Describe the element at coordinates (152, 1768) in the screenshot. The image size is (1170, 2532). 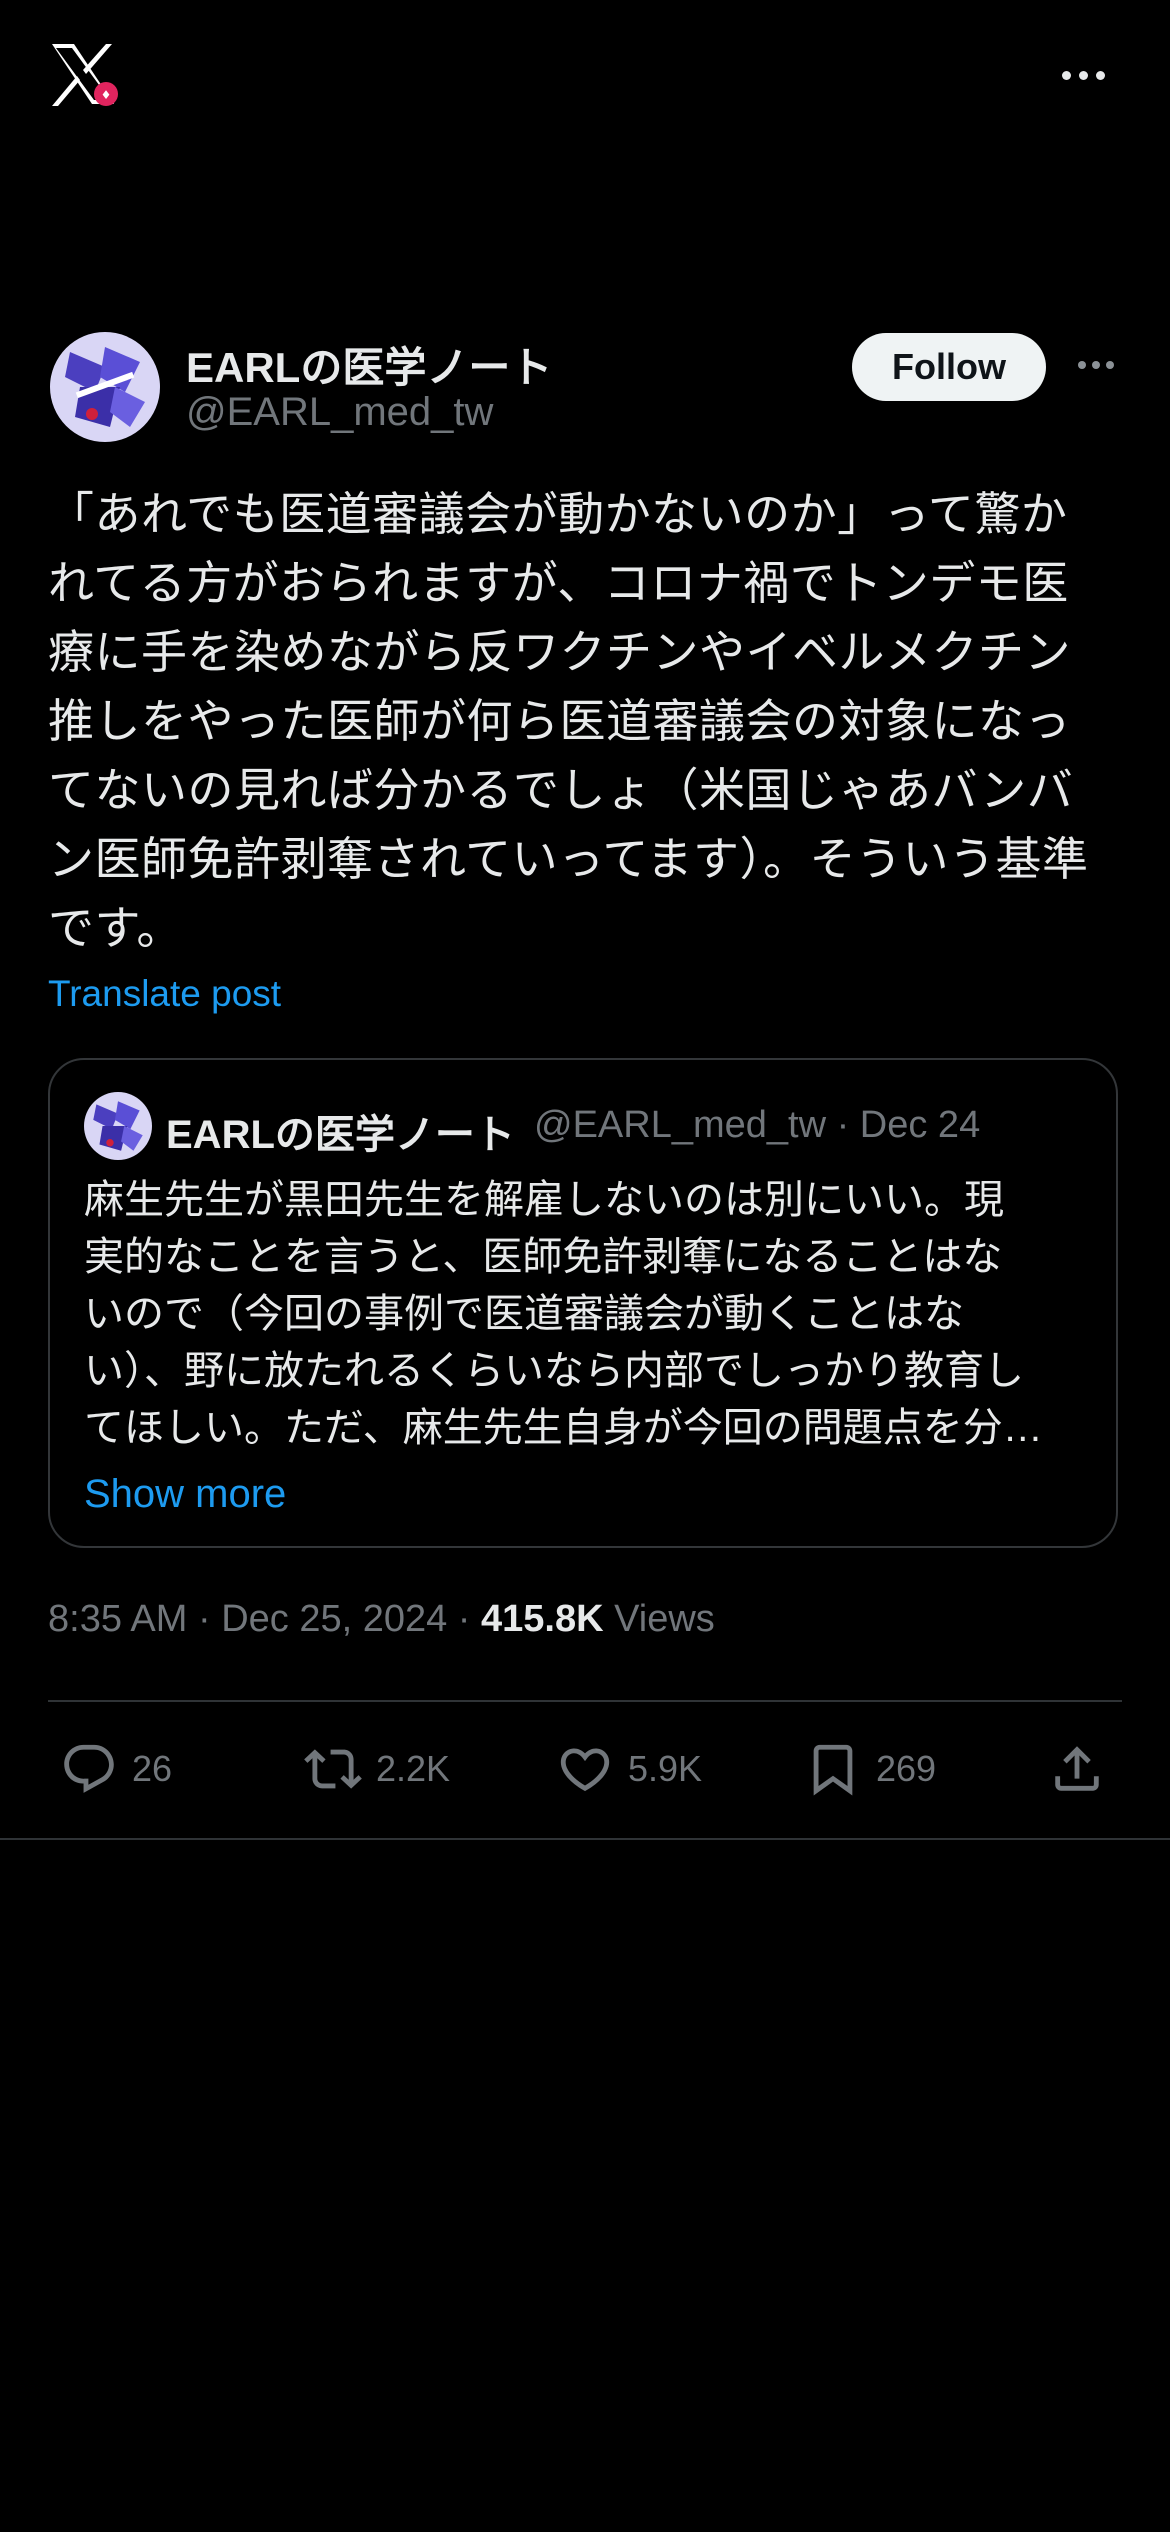
I see `reply-count: 26` at that location.